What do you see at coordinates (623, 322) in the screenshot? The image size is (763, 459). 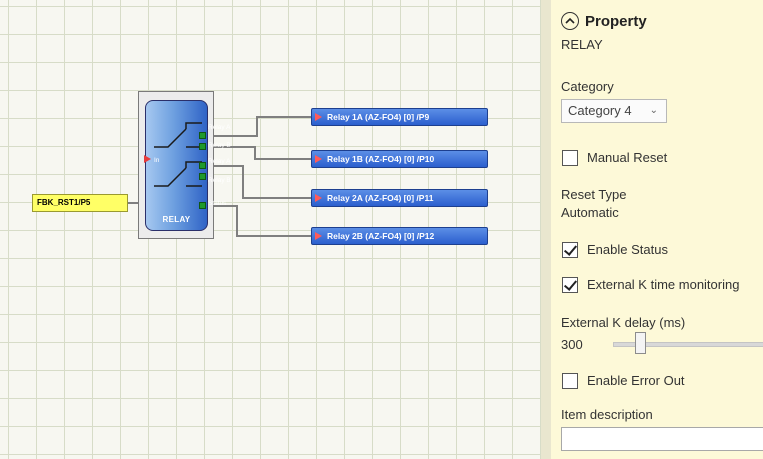 I see `external-k-delay-label: External K delay (ms)` at bounding box center [623, 322].